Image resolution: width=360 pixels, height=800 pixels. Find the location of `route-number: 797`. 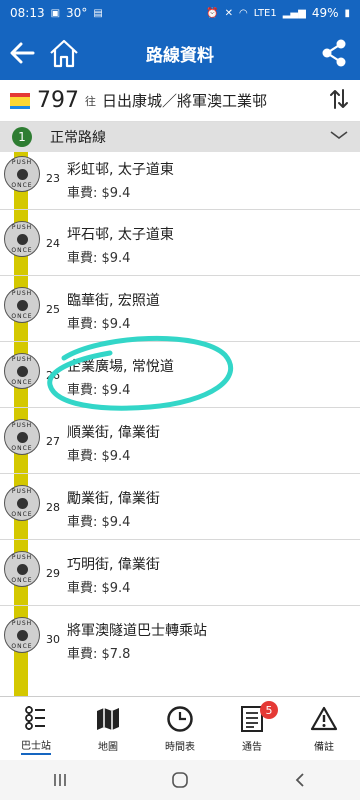

route-number: 797 is located at coordinates (58, 100).